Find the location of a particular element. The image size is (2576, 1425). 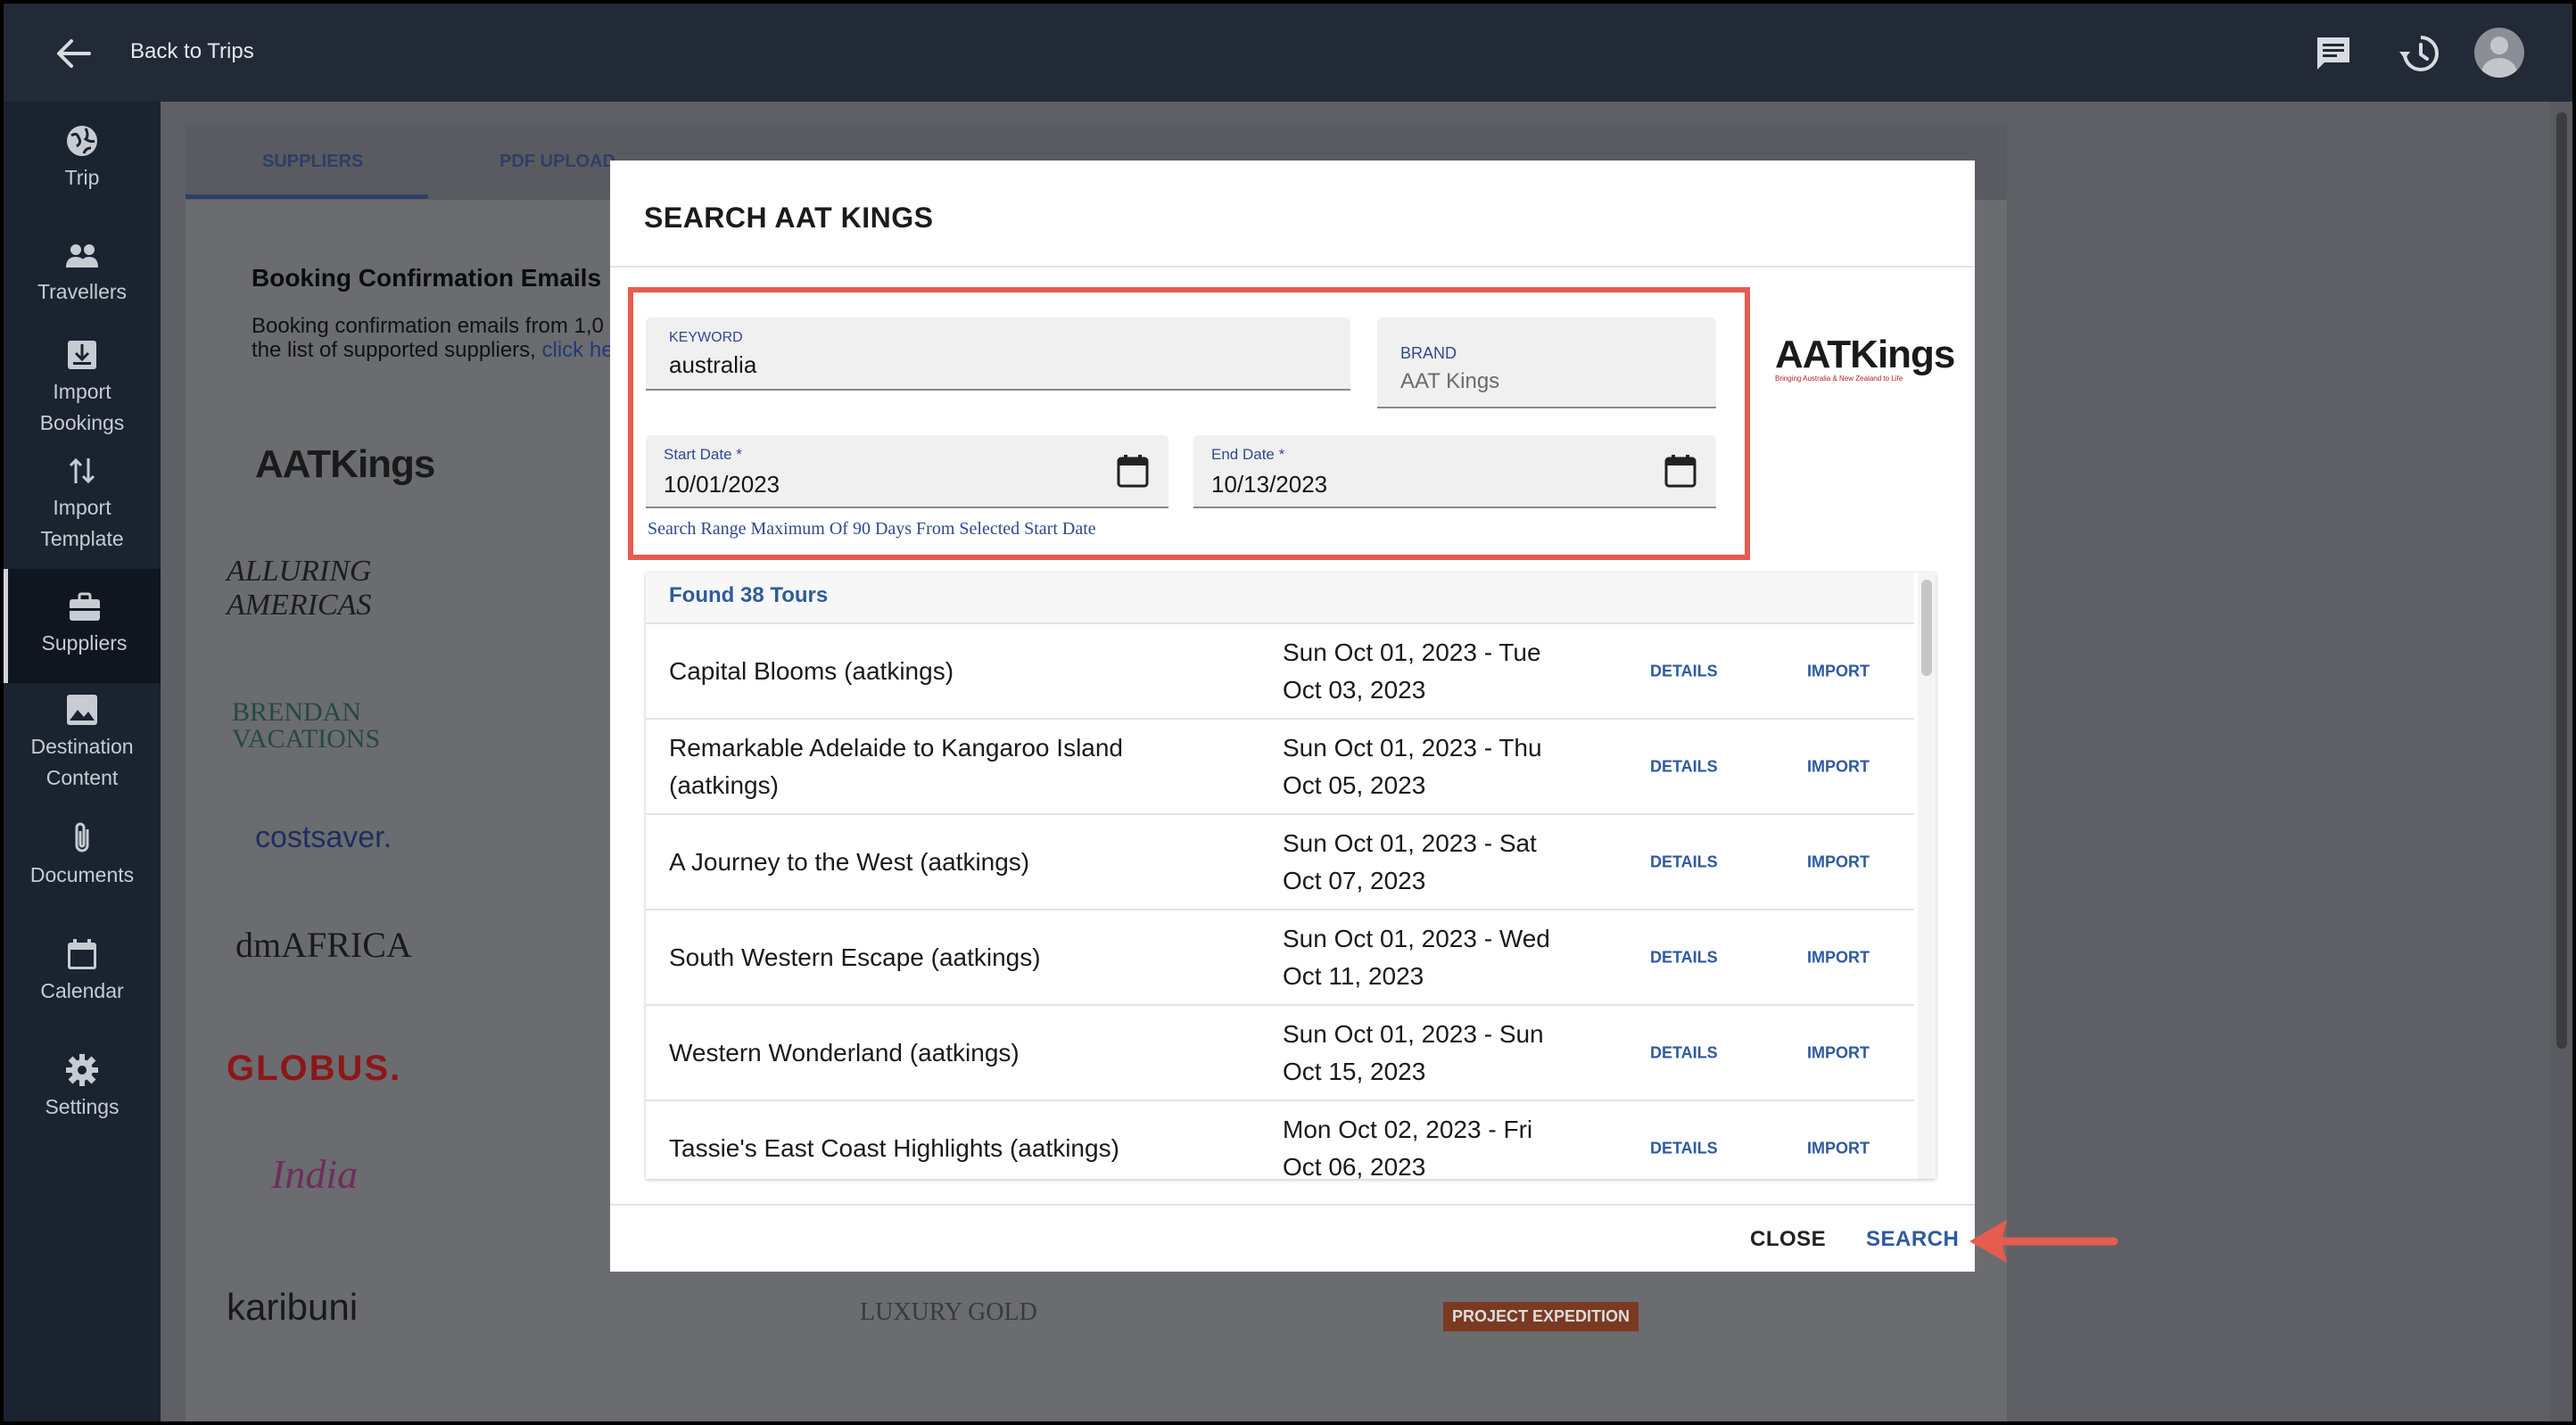

people-icon is located at coordinates (82, 256).